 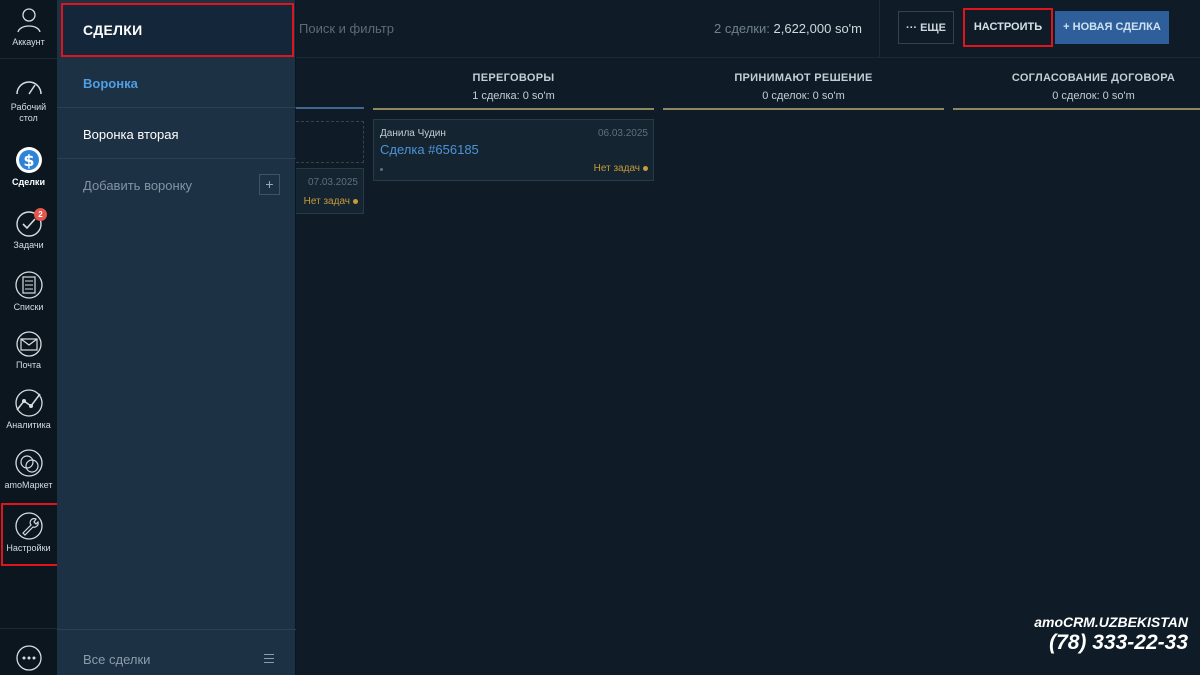 I want to click on deals-summary: 2 сделки: 2,622,000 so'm, so click(x=788, y=28).